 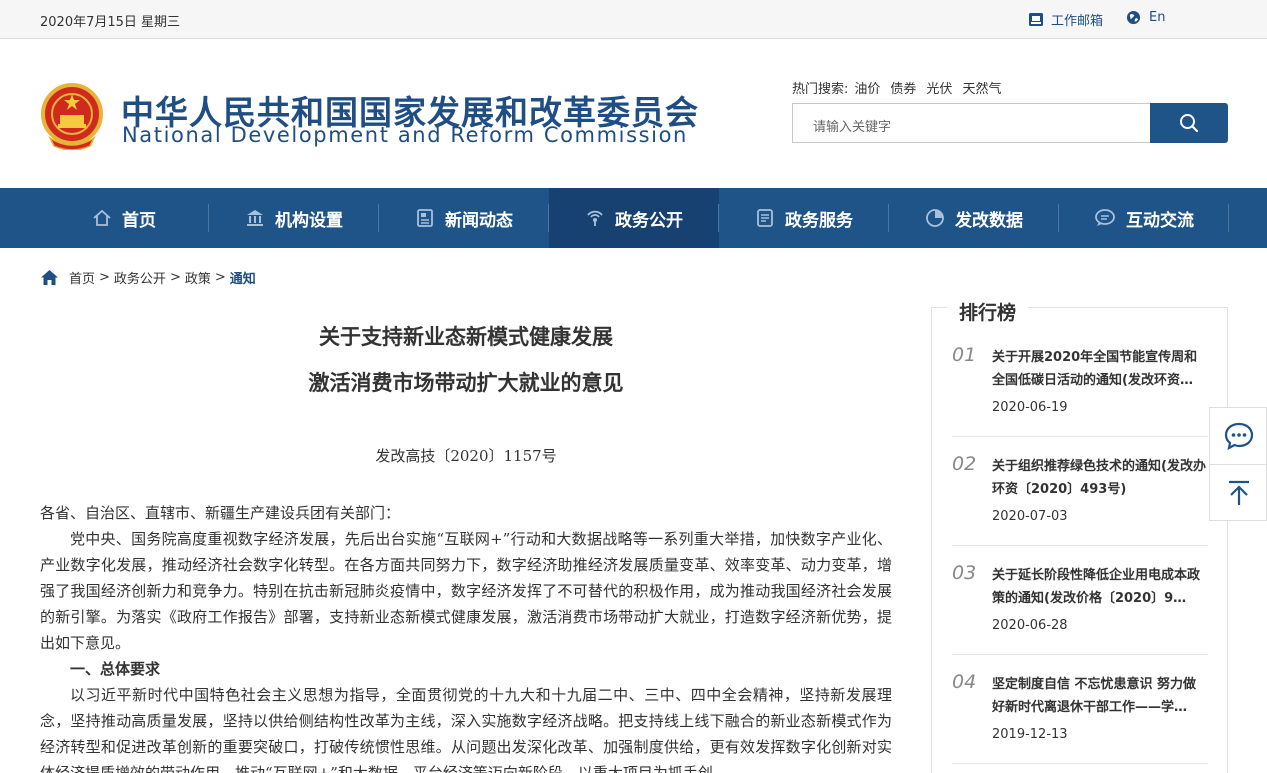 What do you see at coordinates (765, 218) in the screenshot?
I see `document-icon` at bounding box center [765, 218].